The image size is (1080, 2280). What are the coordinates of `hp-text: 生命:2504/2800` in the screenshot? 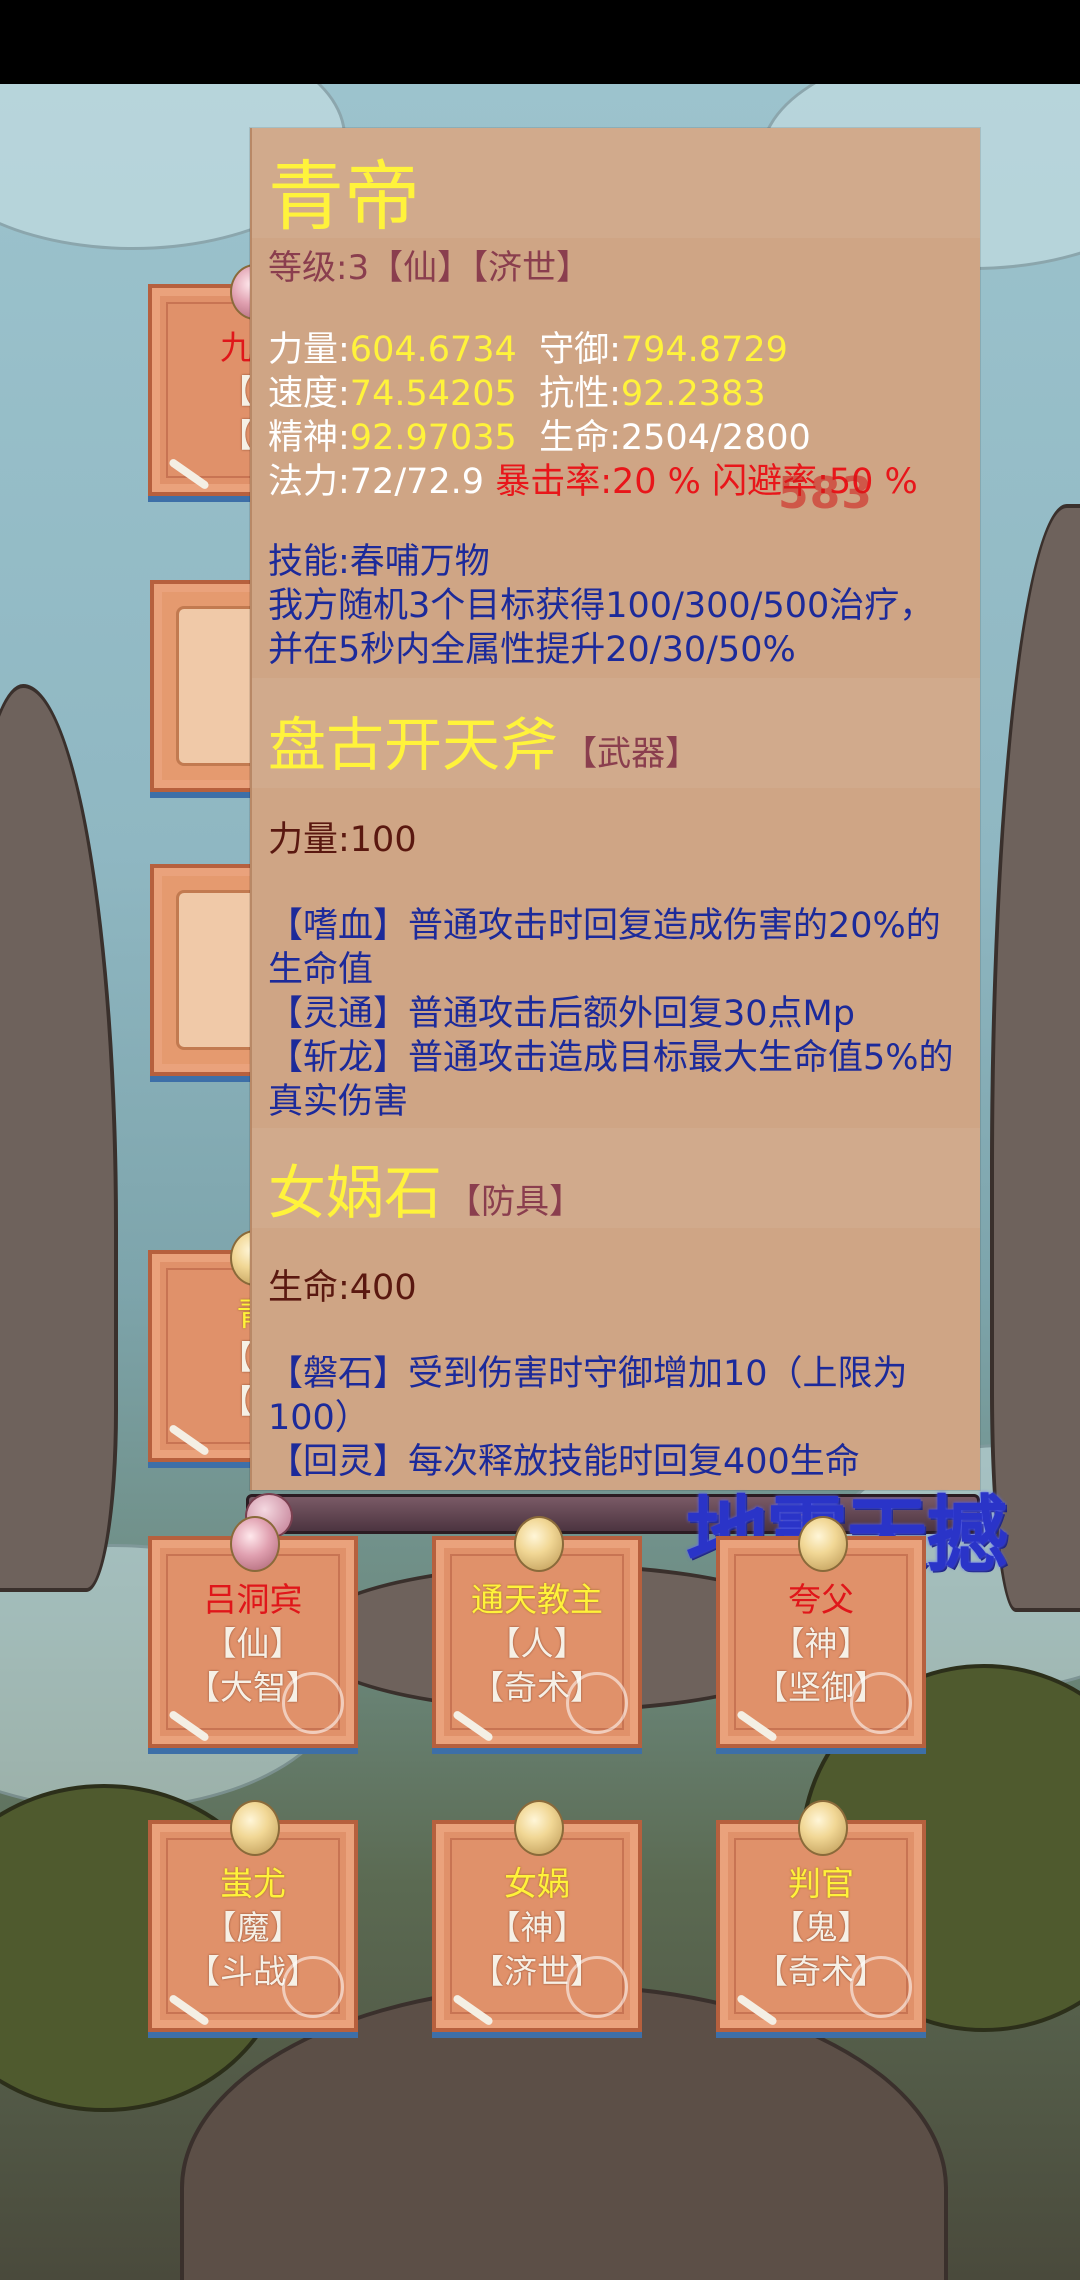 It's located at (675, 438).